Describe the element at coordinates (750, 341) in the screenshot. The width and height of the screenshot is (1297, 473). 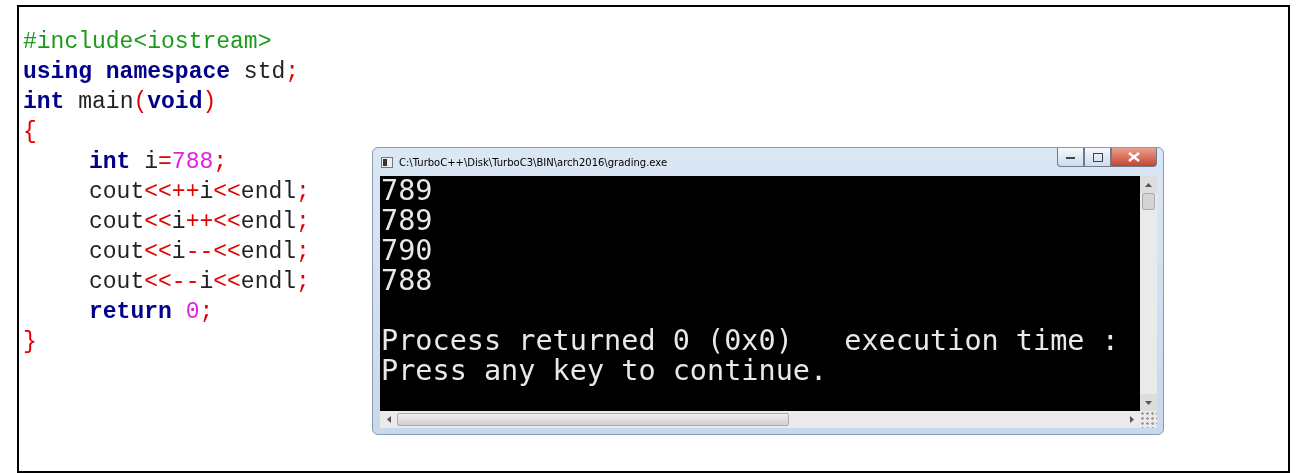
I see `output-line: Process returned 0 (0x0) execution time :` at that location.